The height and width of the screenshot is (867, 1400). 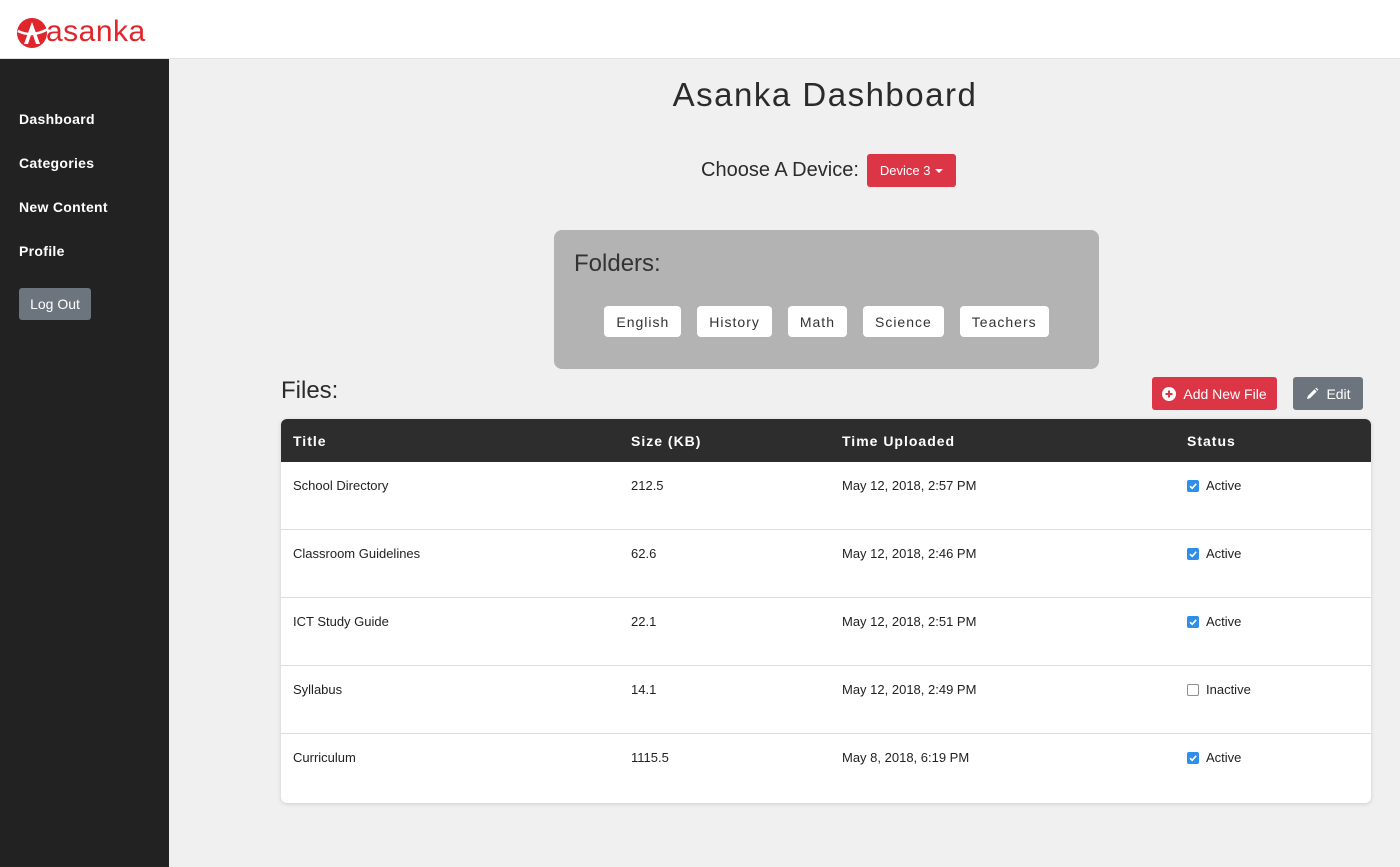 I want to click on file-time: May 12, 2018, 2:49 PM, so click(x=909, y=689).